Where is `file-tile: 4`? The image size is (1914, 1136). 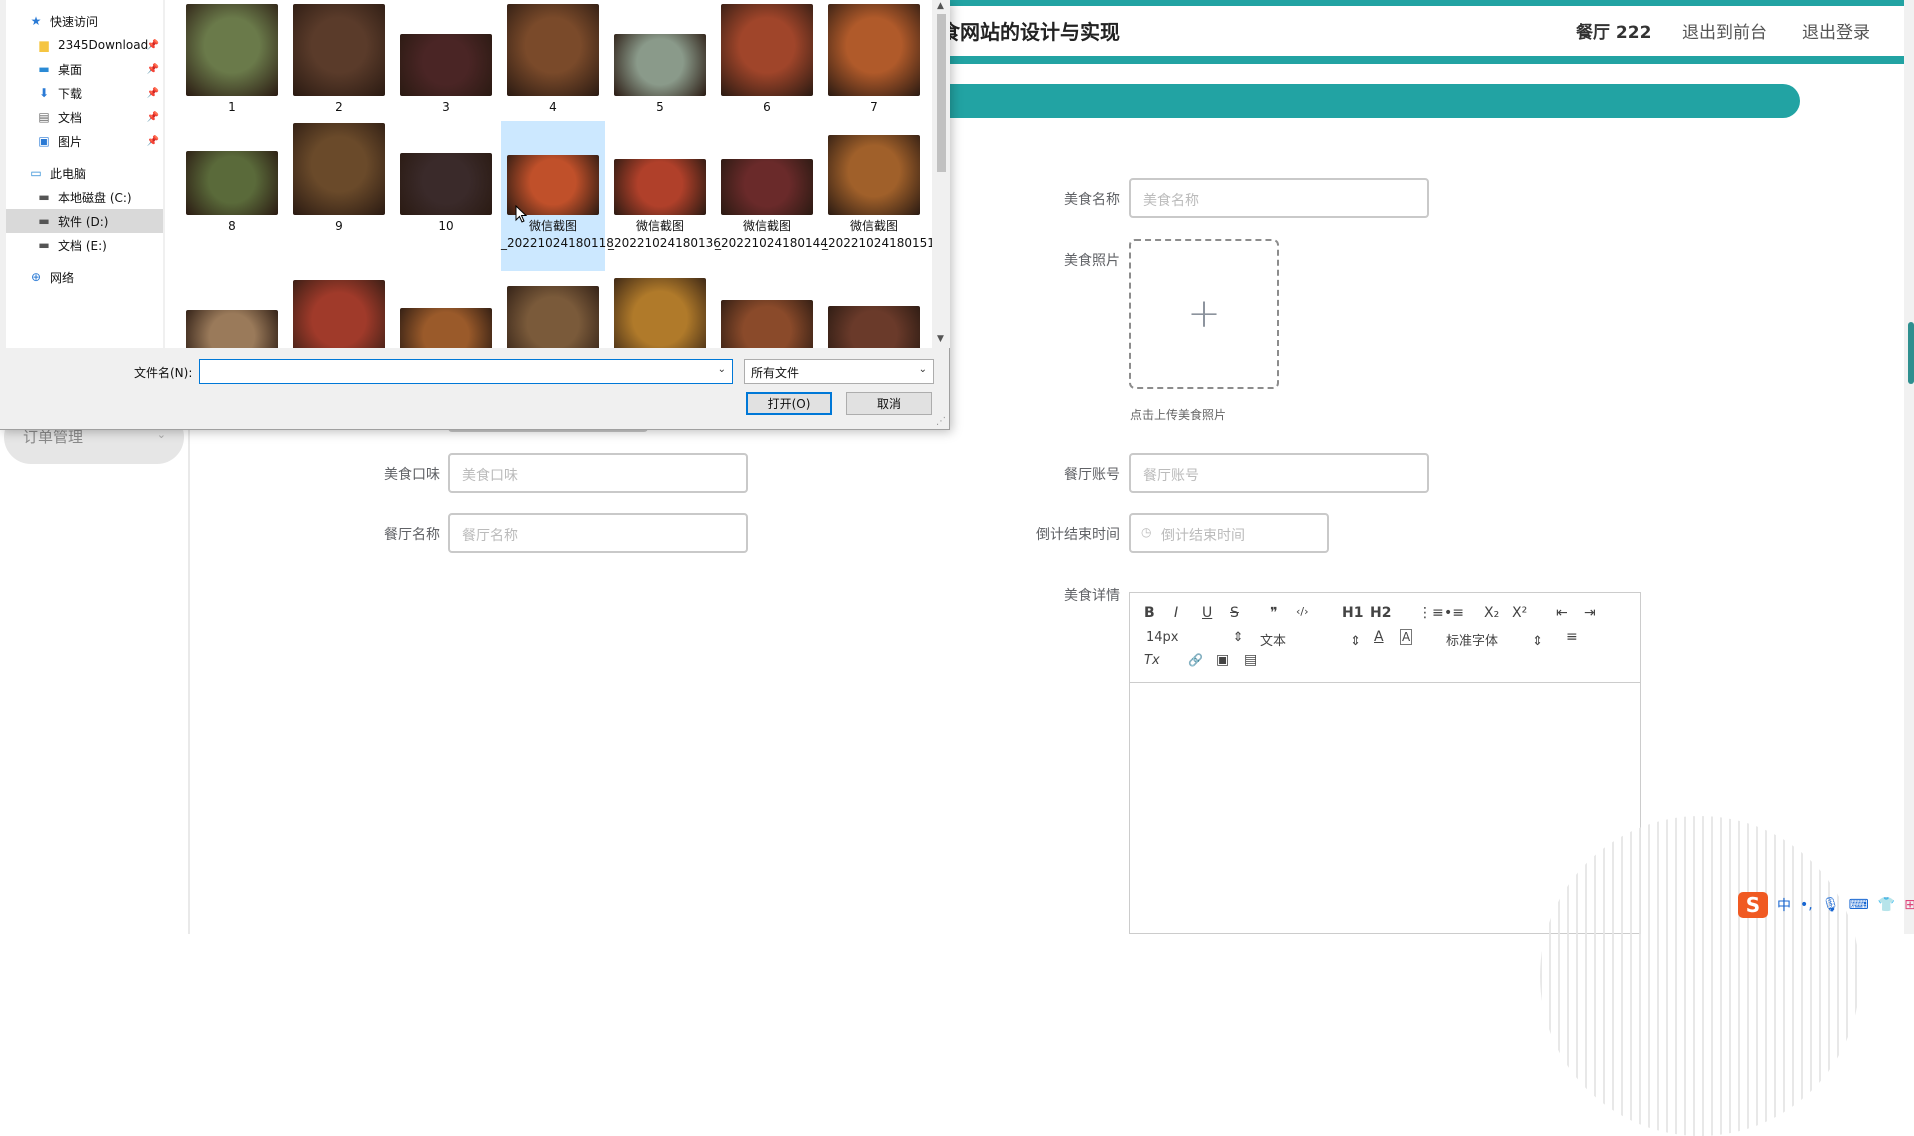 file-tile: 4 is located at coordinates (553, 58).